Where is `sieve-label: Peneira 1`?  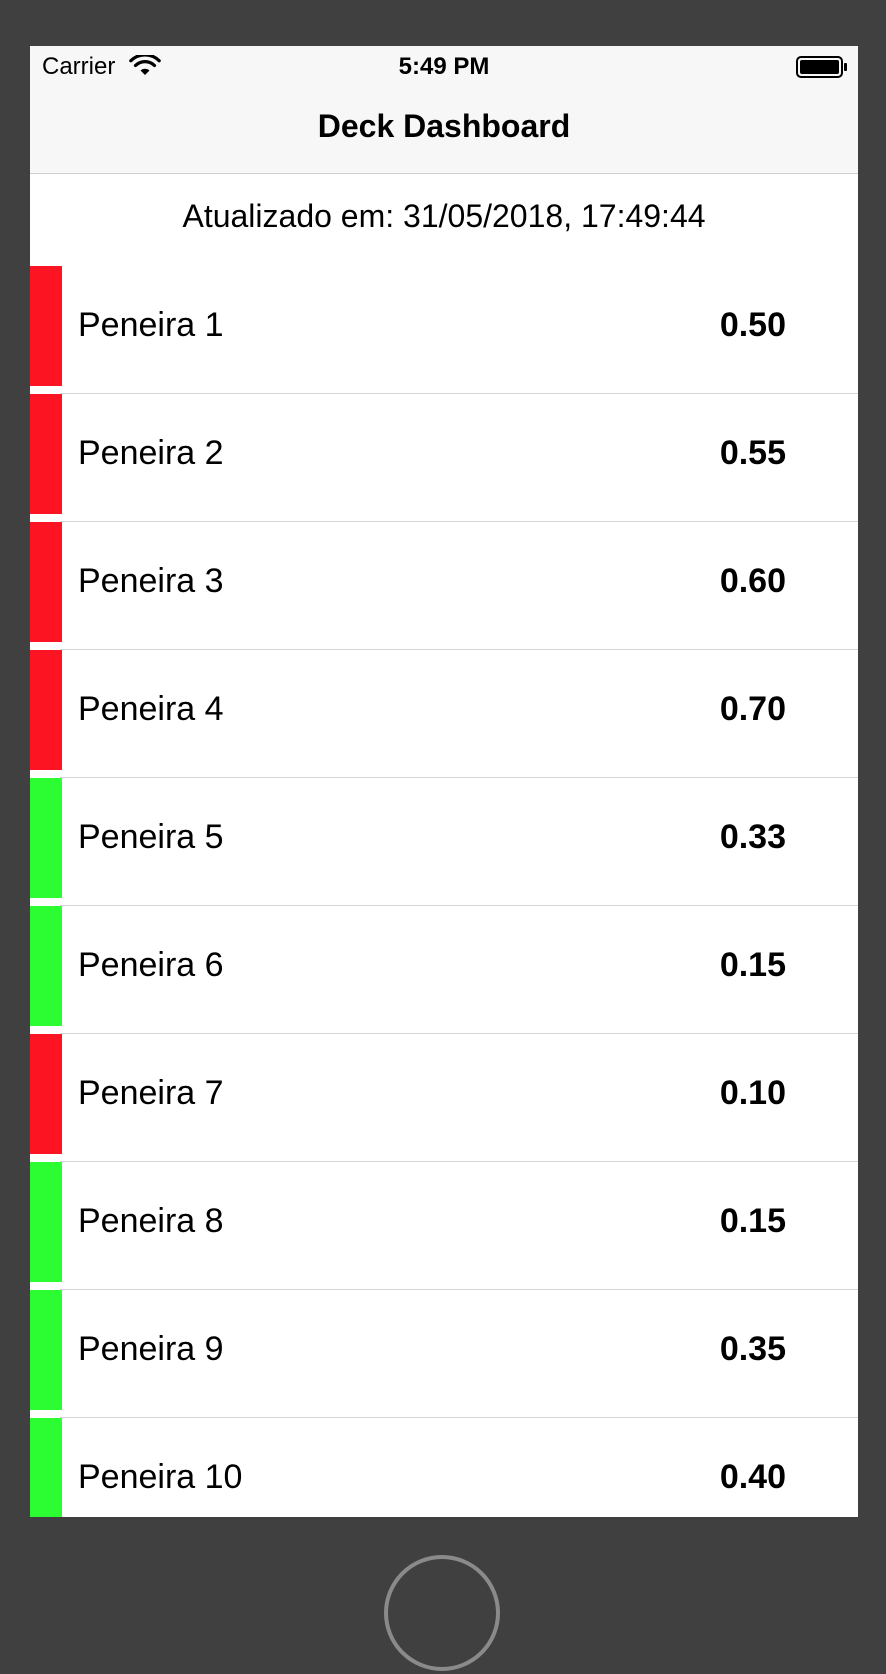
sieve-label: Peneira 1 is located at coordinates (151, 325).